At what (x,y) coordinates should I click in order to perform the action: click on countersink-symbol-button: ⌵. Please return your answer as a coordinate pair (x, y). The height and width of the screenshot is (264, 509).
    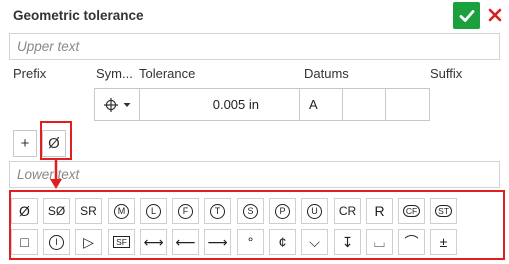
    Looking at the image, I should click on (314, 242).